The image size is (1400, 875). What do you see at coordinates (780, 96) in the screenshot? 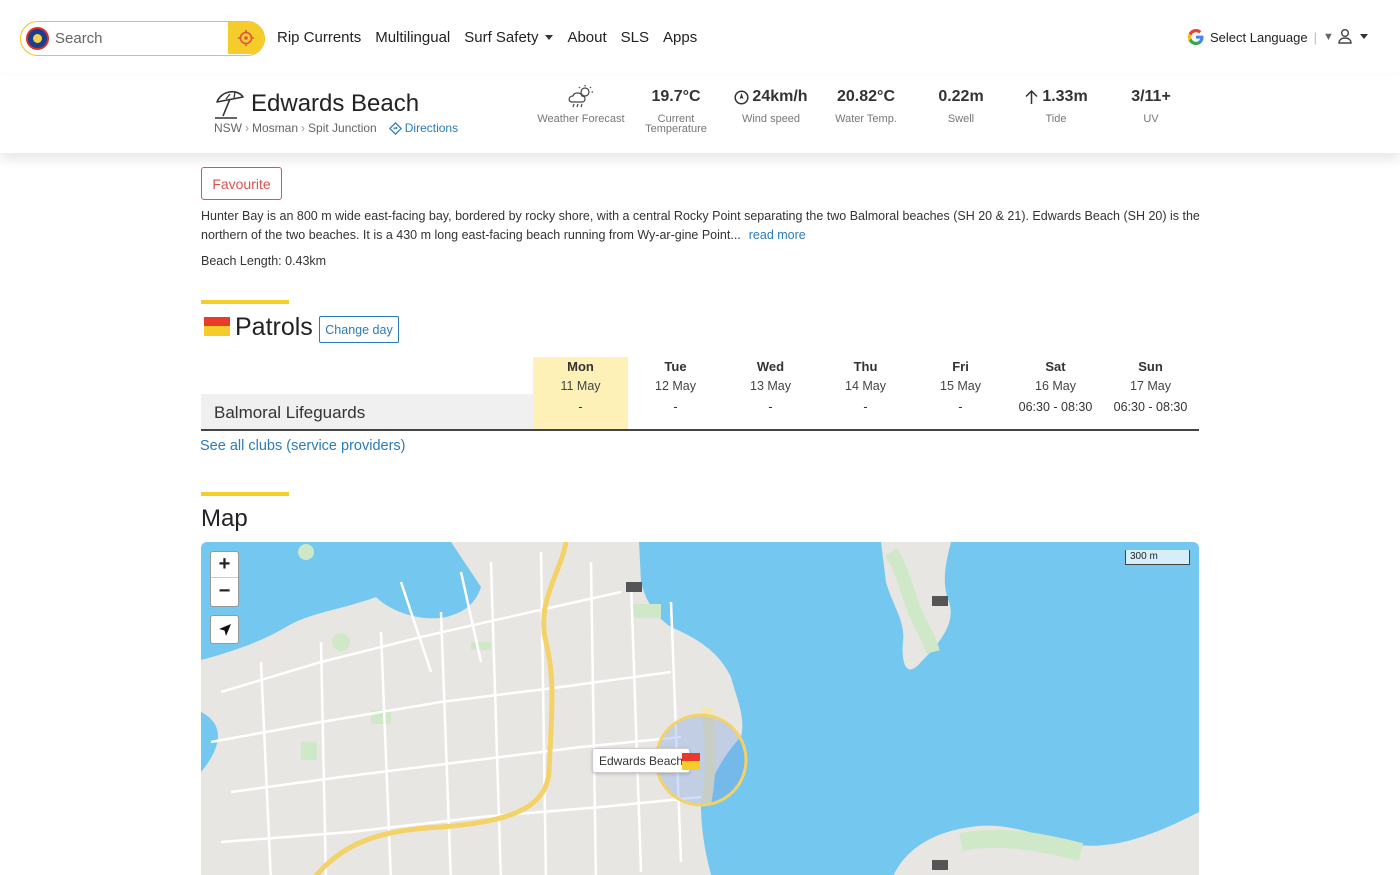
I see `wind-value: 24km/h` at bounding box center [780, 96].